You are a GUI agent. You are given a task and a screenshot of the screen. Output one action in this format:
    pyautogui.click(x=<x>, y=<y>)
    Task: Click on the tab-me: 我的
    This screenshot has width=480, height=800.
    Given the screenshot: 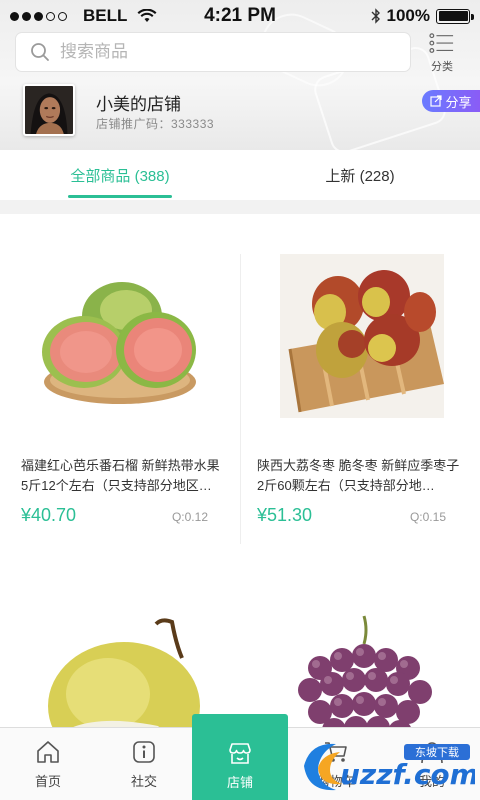 What is the action you would take?
    pyautogui.click(x=432, y=764)
    